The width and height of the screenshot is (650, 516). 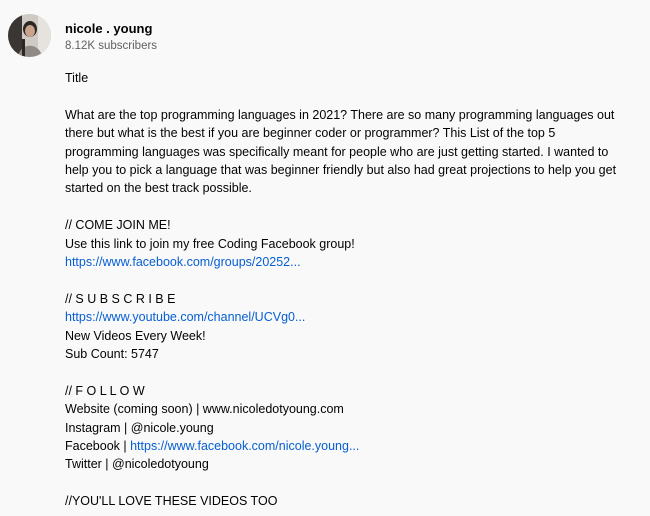 I want to click on avatar-photo-icon, so click(x=29, y=35).